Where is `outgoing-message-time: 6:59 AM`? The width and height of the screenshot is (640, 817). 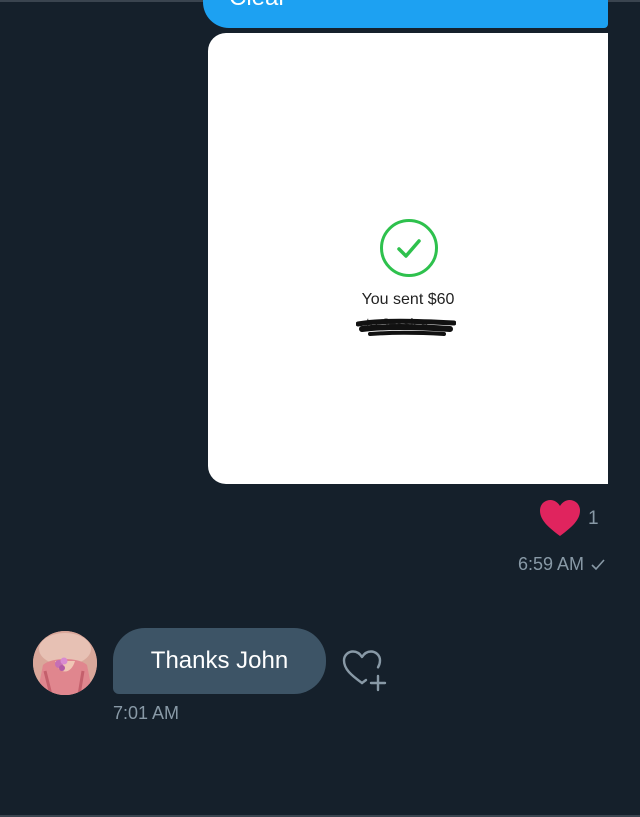
outgoing-message-time: 6:59 AM is located at coordinates (550, 564).